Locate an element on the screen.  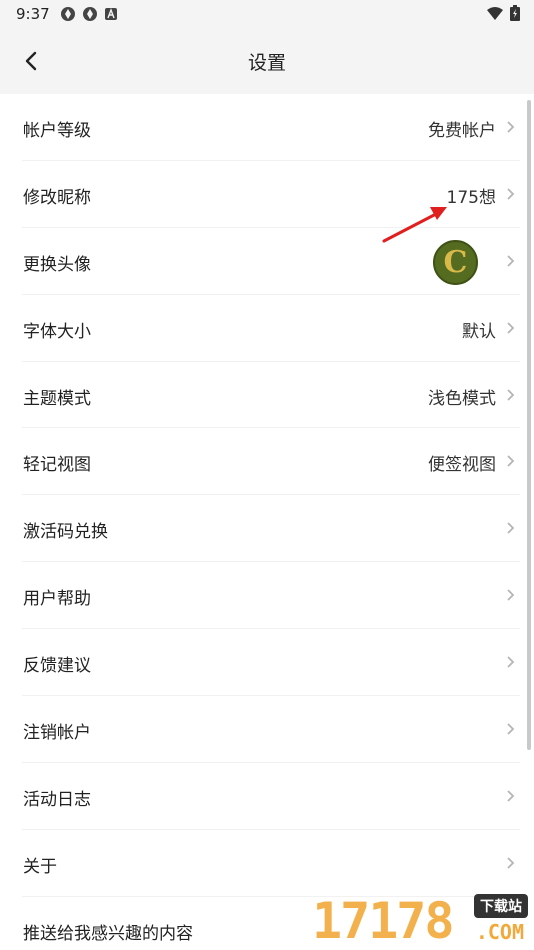
notification-icons is located at coordinates (90, 14).